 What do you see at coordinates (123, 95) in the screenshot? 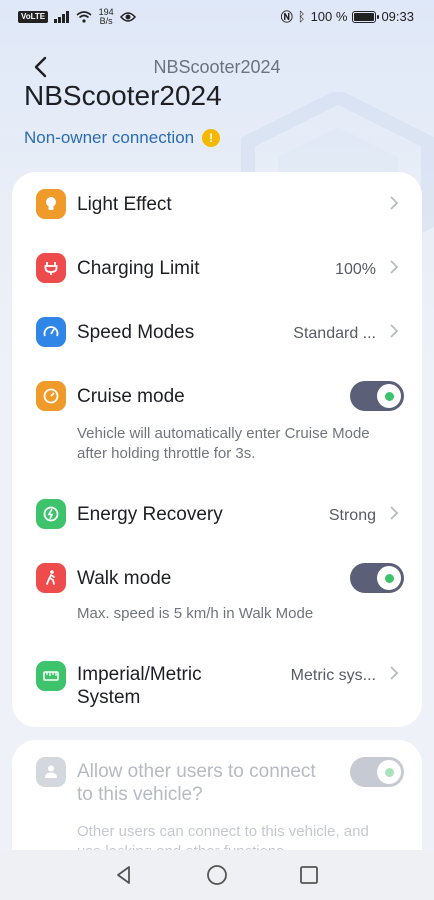
I see `page-title: NBScooter2024` at bounding box center [123, 95].